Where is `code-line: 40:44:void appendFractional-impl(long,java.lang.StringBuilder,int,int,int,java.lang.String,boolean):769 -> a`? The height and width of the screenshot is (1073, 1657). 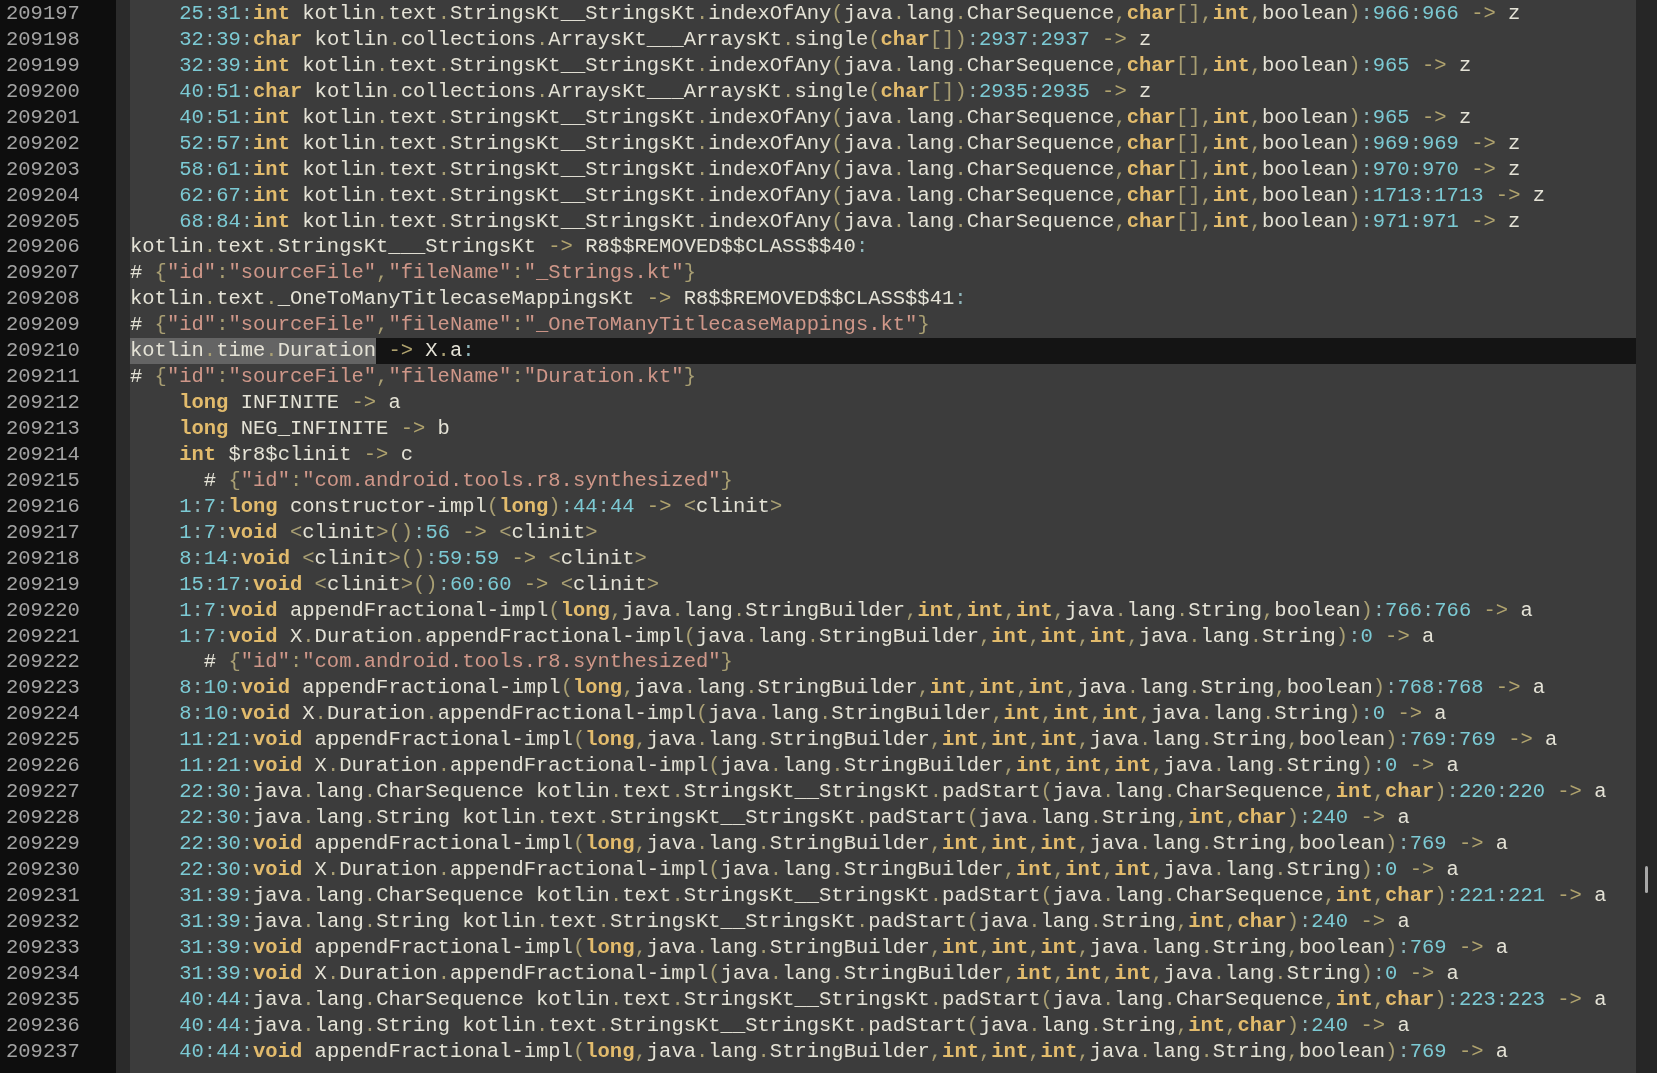
code-line: 40:44:void appendFractional-impl(long,java.lang.StringBuilder,int,int,int,java.lang.String,boolean):769 -> a is located at coordinates (844, 1051).